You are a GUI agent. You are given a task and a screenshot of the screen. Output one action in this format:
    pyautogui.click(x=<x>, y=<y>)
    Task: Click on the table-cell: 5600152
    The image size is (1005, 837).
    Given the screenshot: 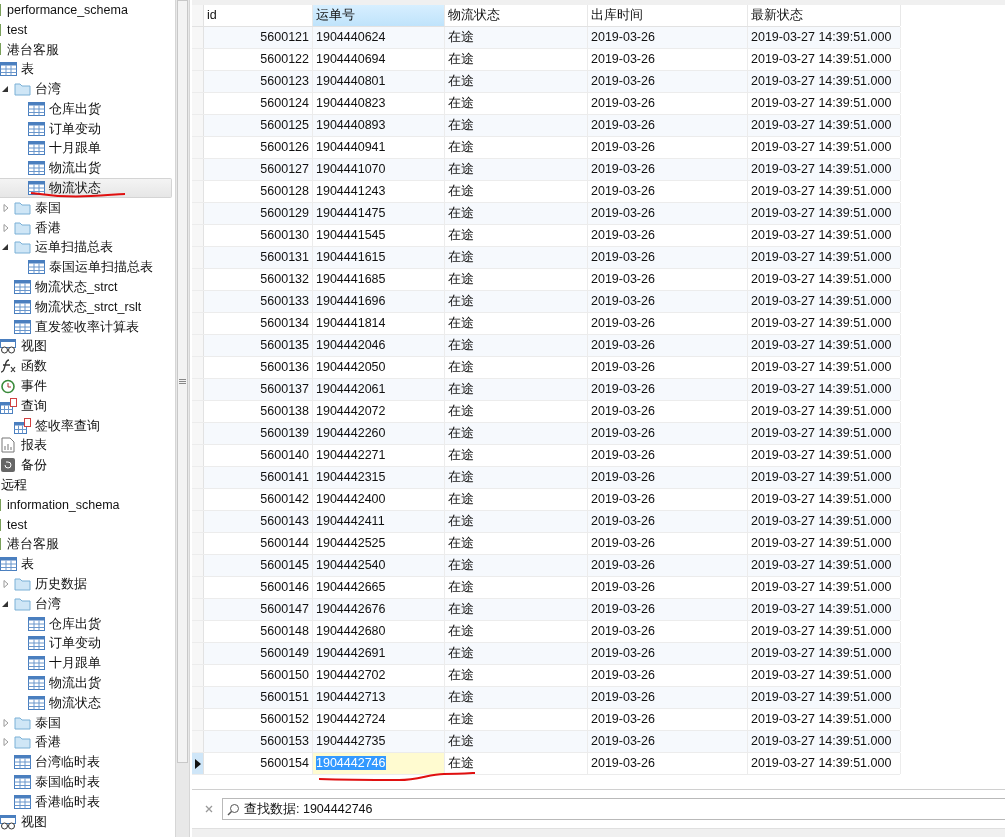 What is the action you would take?
    pyautogui.click(x=258, y=719)
    